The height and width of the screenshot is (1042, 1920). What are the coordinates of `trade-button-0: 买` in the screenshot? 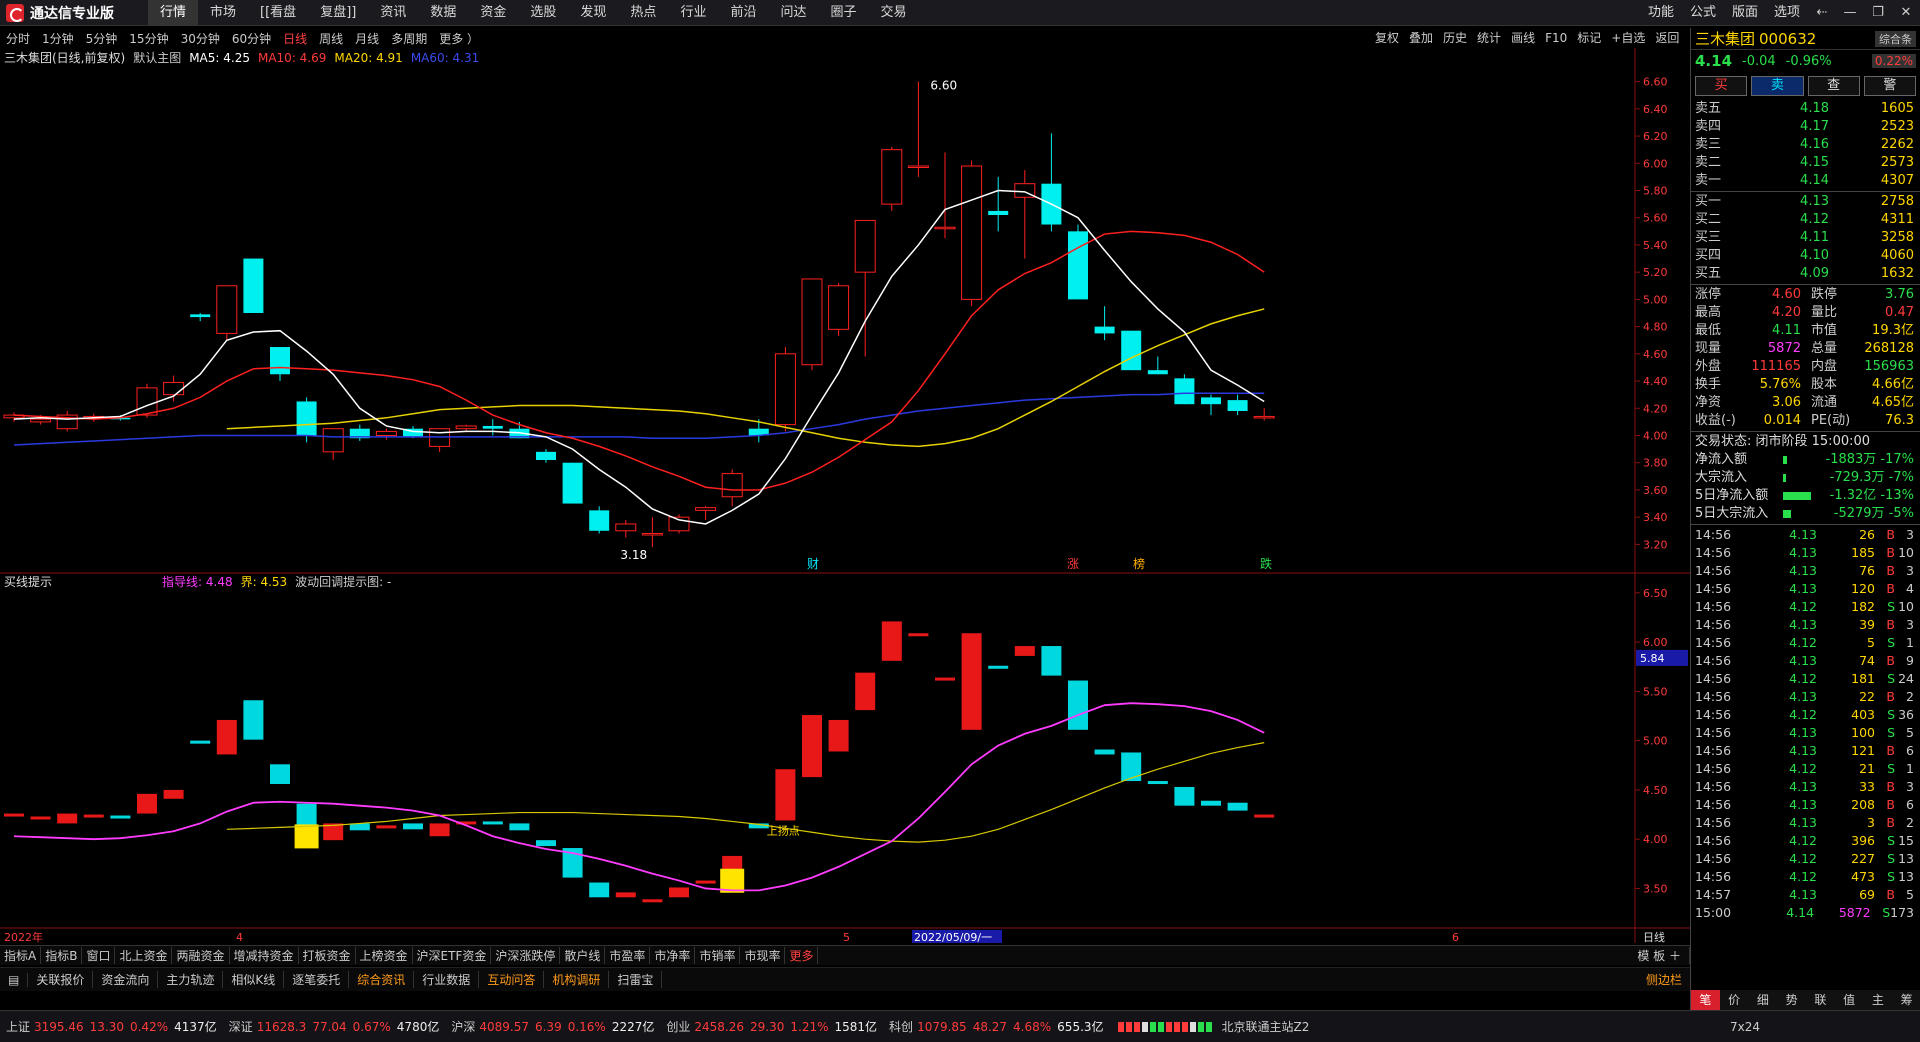 It's located at (1721, 86).